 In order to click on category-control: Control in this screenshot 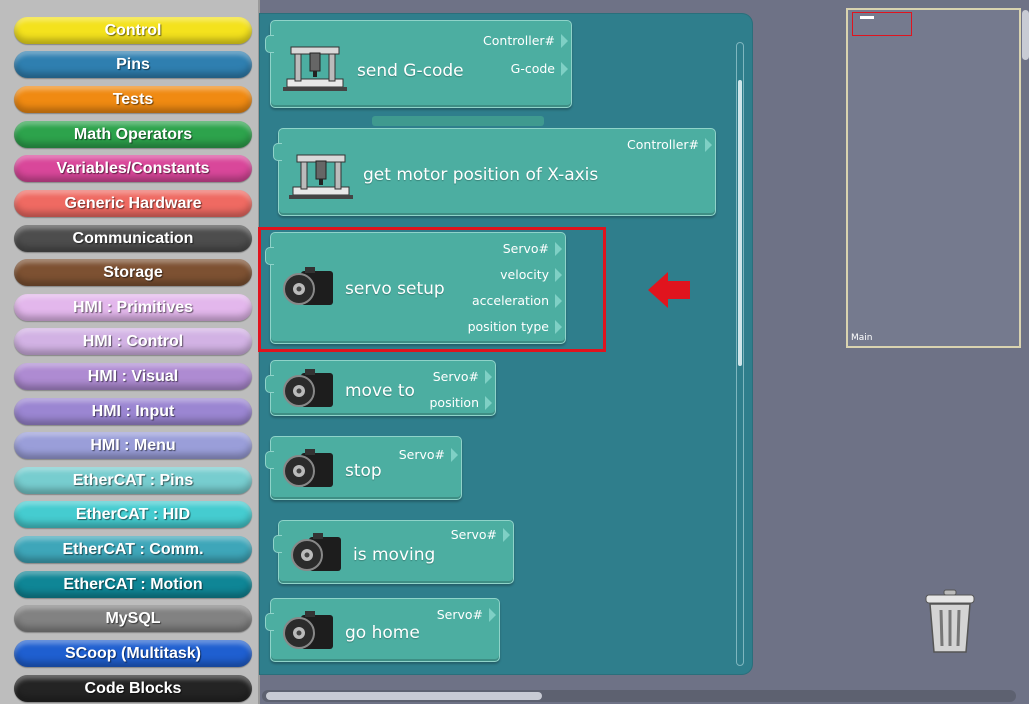, I will do `click(133, 30)`.